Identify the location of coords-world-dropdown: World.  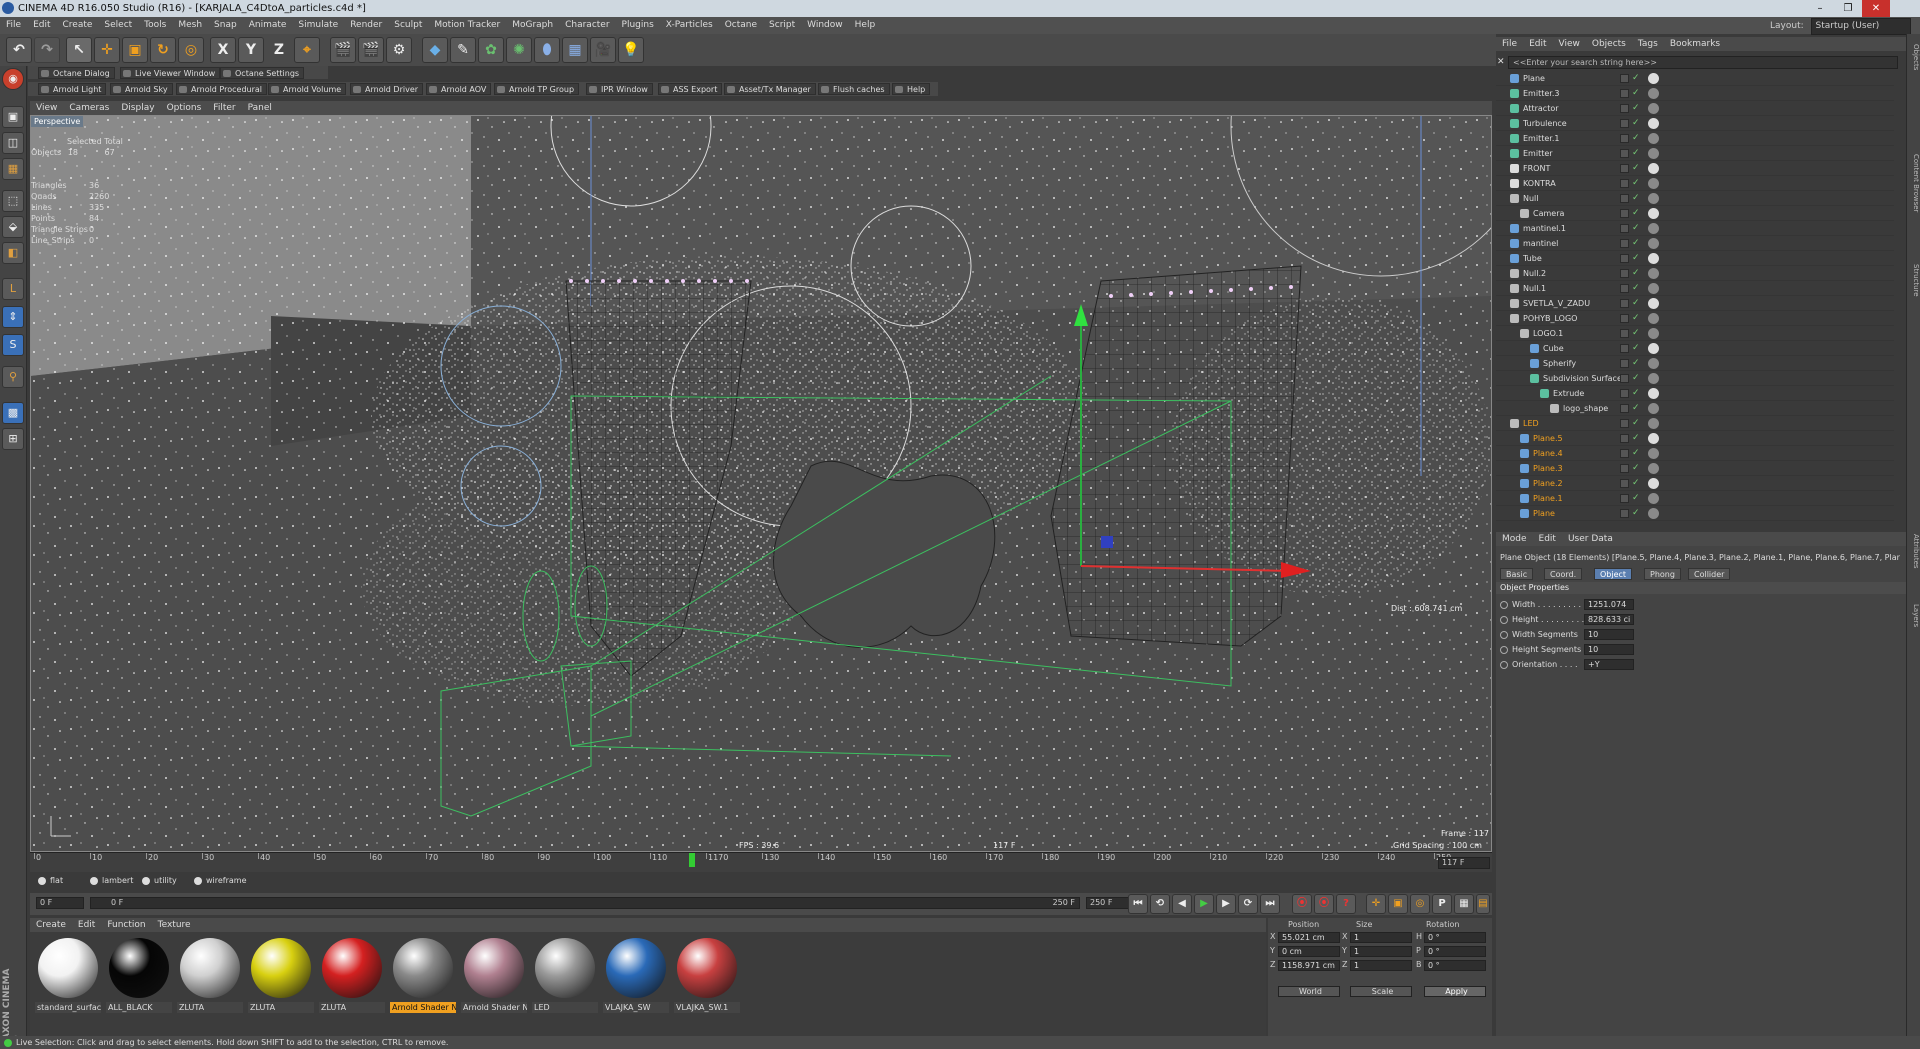
(1309, 991).